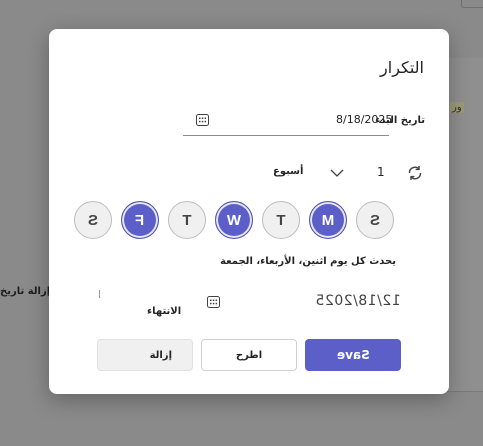 The height and width of the screenshot is (446, 483). I want to click on chevron-down-icon, so click(337, 173).